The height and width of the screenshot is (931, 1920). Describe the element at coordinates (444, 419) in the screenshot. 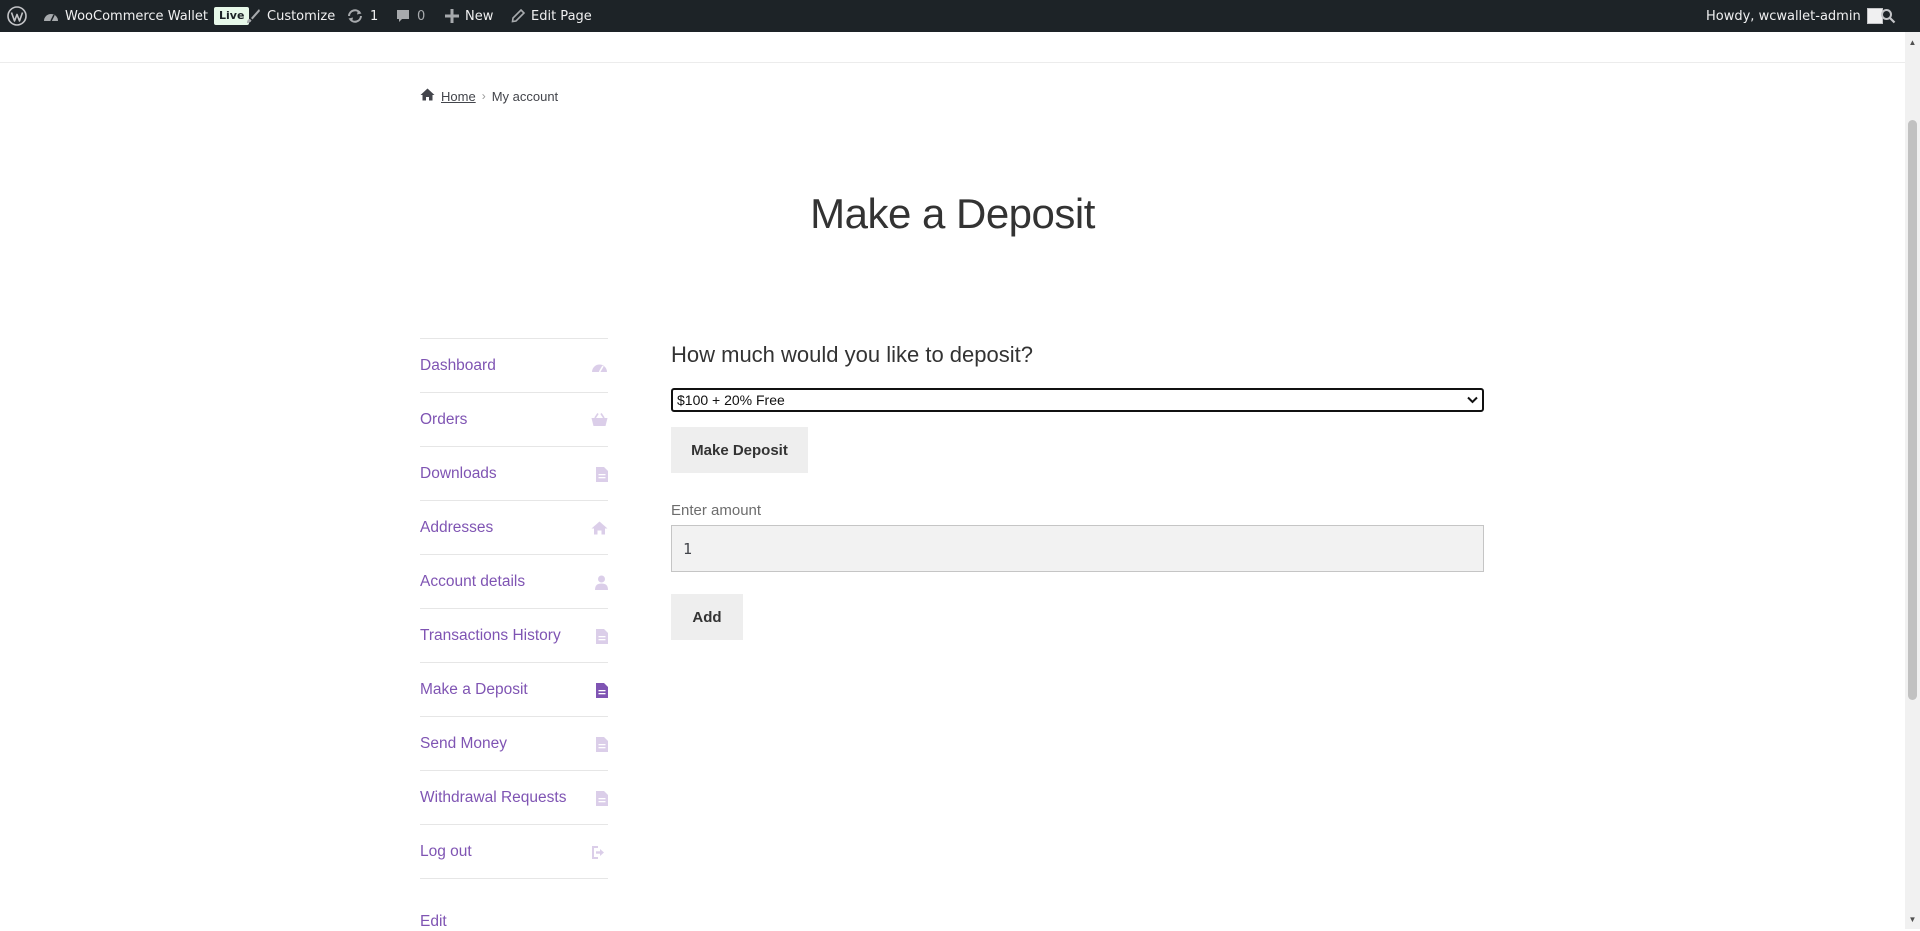

I see `nav-item-label: Orders` at that location.